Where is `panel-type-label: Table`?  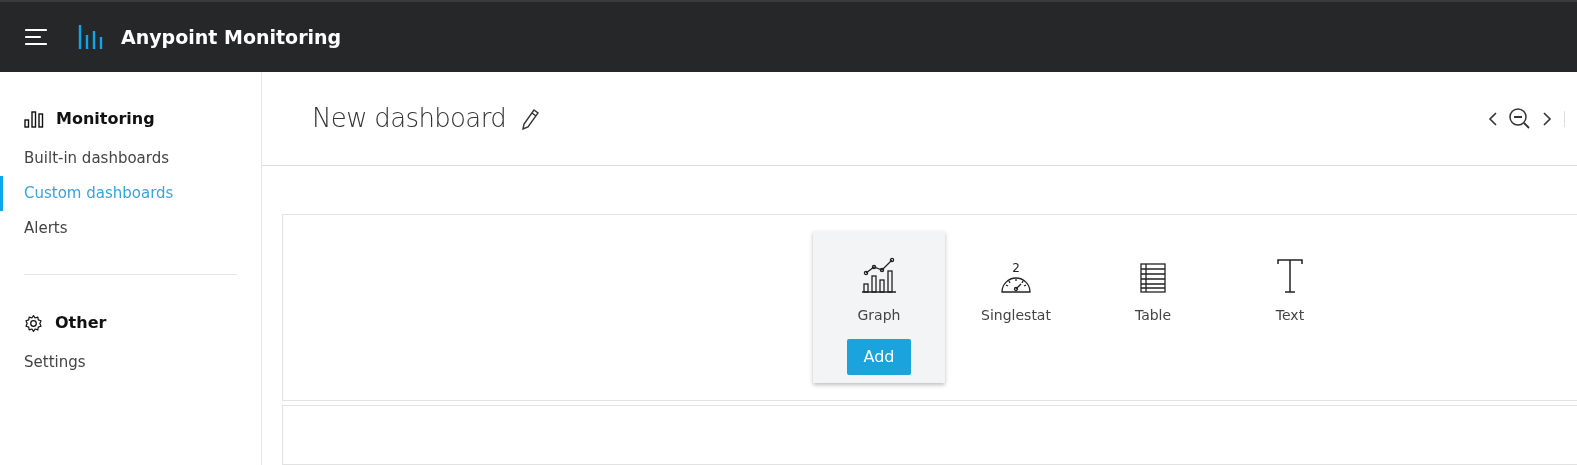 panel-type-label: Table is located at coordinates (1153, 315).